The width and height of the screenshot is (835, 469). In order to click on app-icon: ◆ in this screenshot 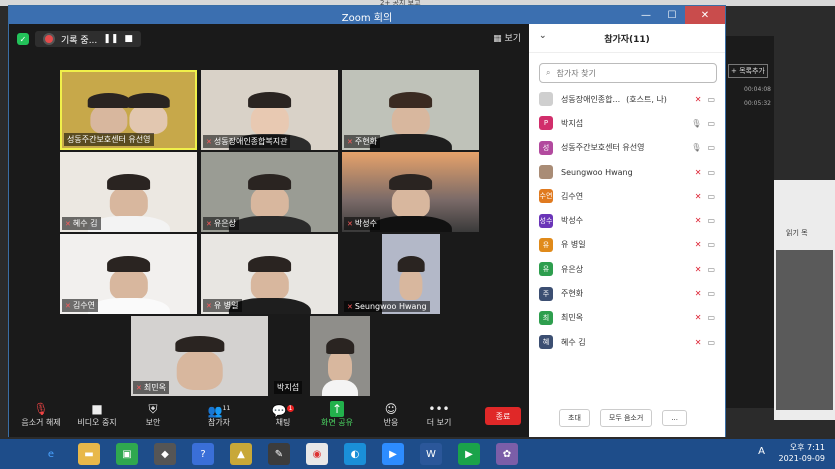, I will do `click(165, 454)`.